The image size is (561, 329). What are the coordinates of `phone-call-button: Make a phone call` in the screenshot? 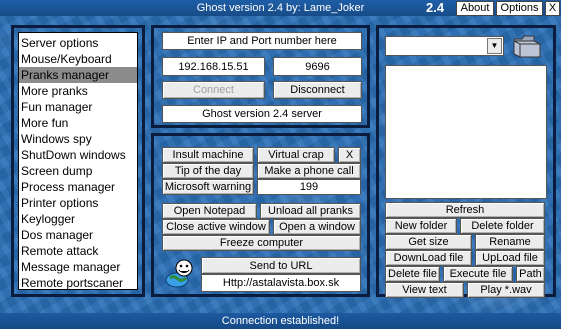 It's located at (309, 171).